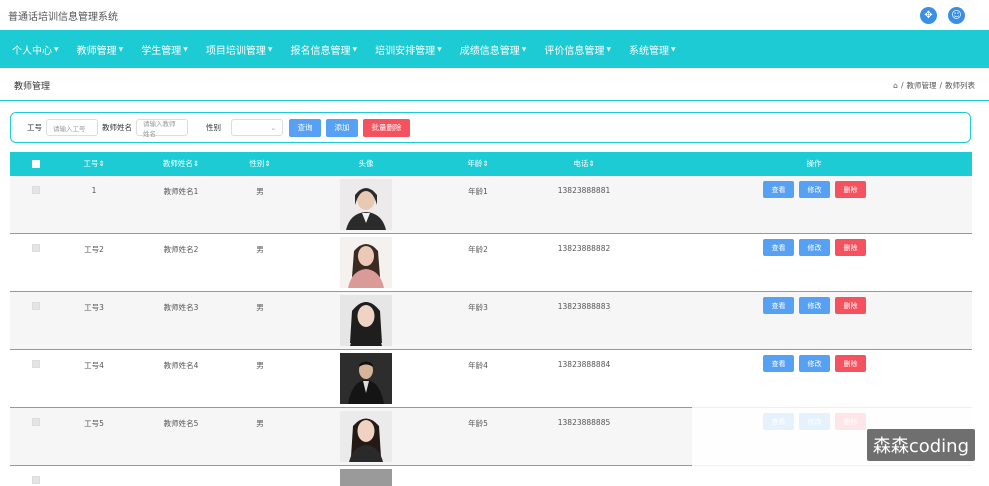 The height and width of the screenshot is (486, 989). Describe the element at coordinates (408, 49) in the screenshot. I see `nav-item-schedule: 培训安排管理 ▼` at that location.